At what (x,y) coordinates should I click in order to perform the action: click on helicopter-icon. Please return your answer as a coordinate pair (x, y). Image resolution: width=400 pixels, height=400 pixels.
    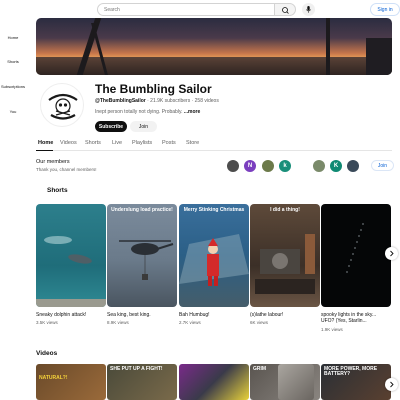
    Looking at the image, I should click on (146, 260).